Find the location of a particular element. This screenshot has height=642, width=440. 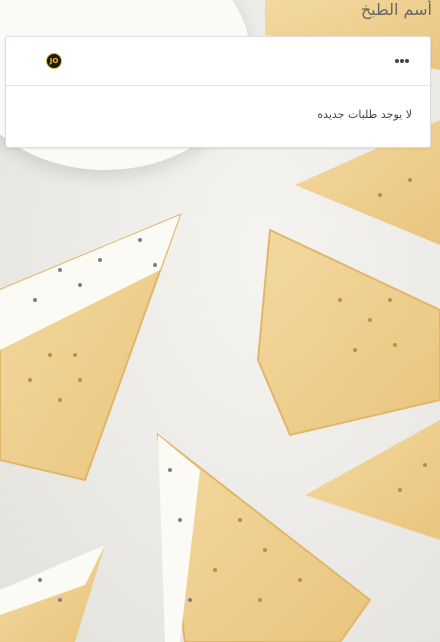

app-title: أسم الطبخ is located at coordinates (396, 9).